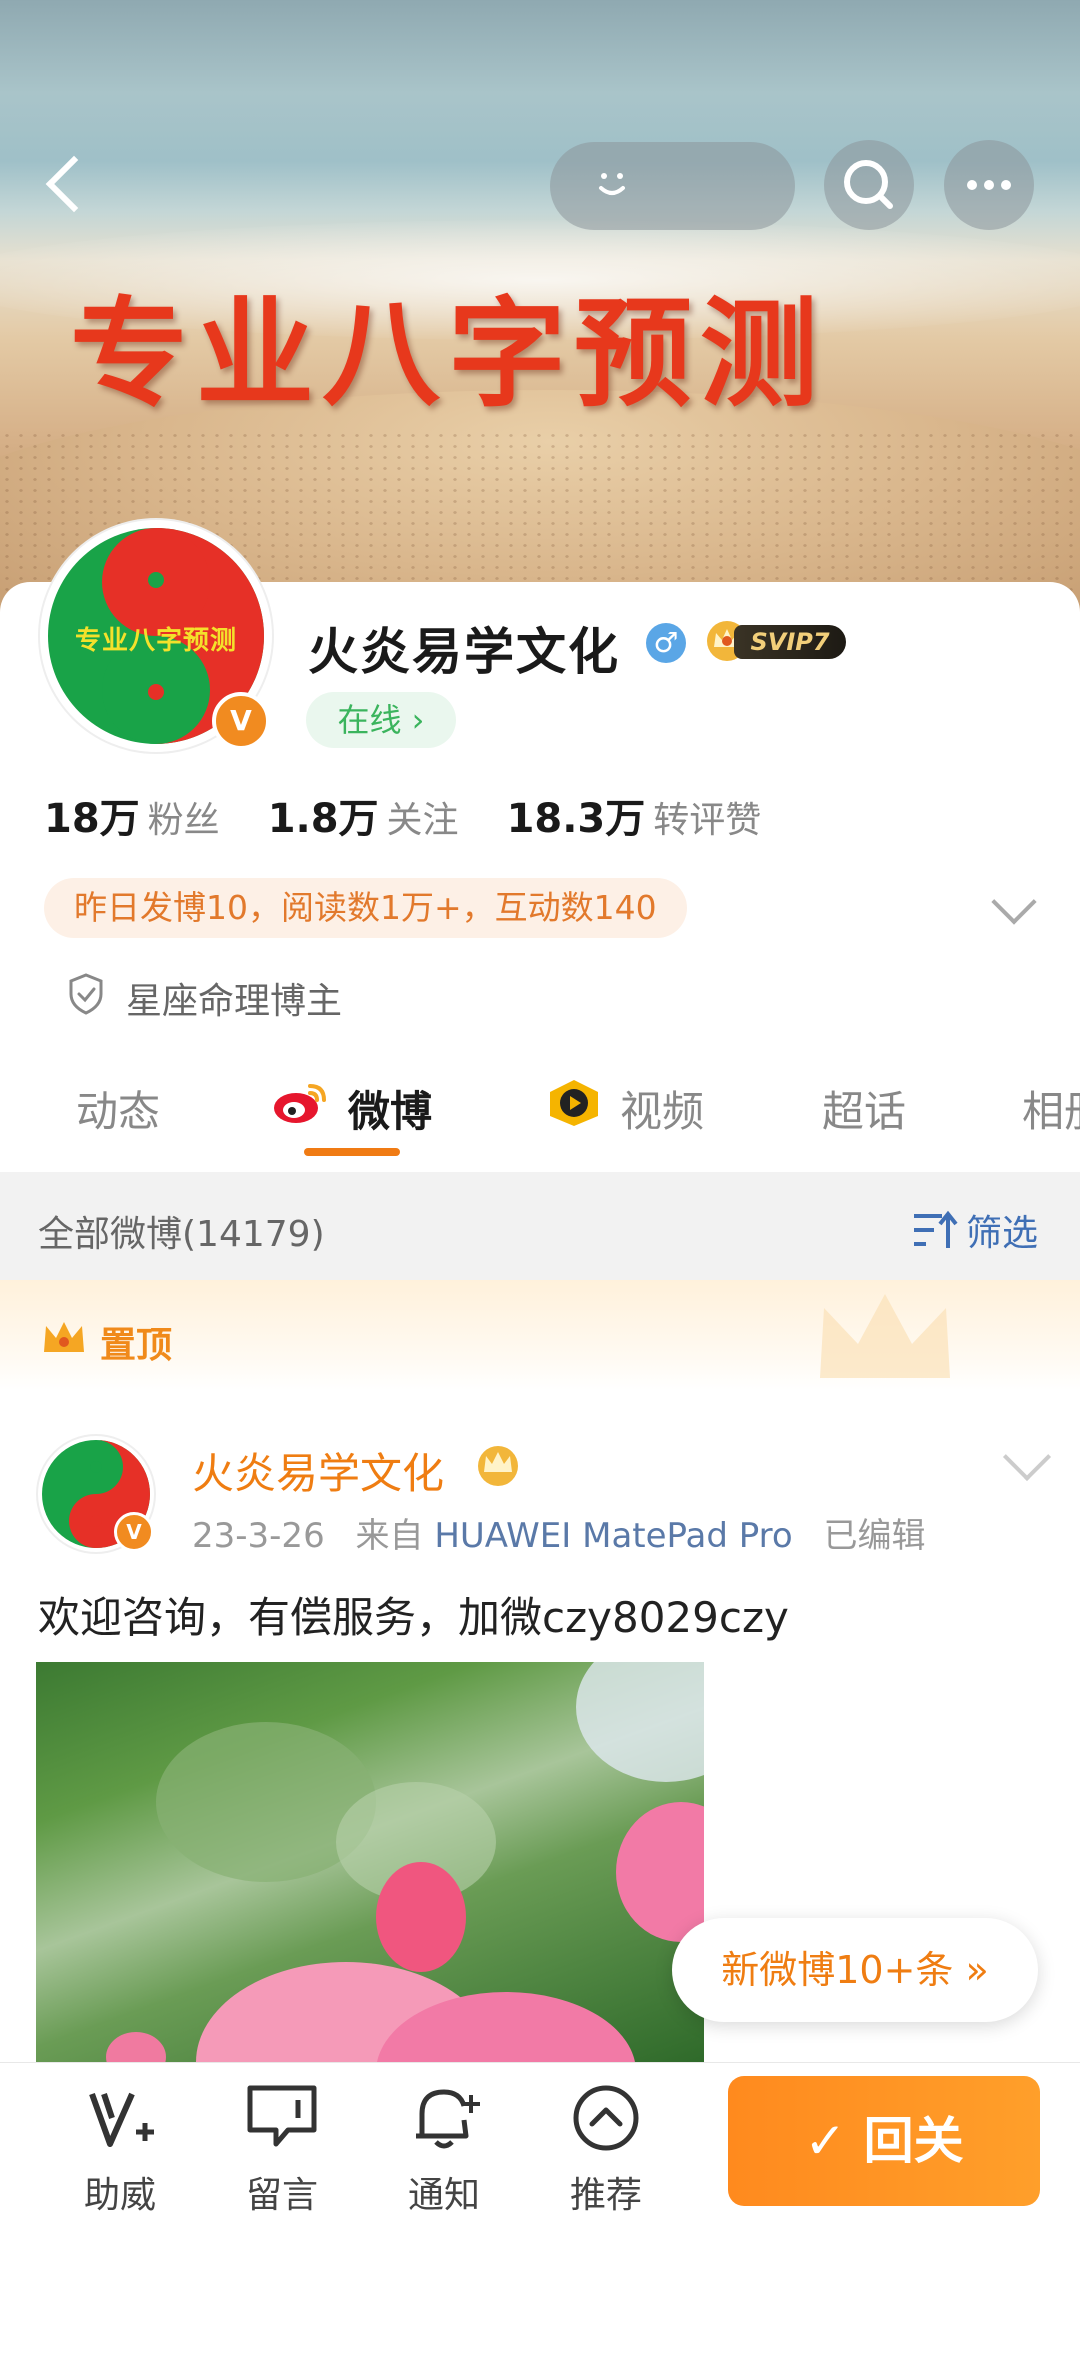  Describe the element at coordinates (119, 2195) in the screenshot. I see `cheer-label: 助威` at that location.